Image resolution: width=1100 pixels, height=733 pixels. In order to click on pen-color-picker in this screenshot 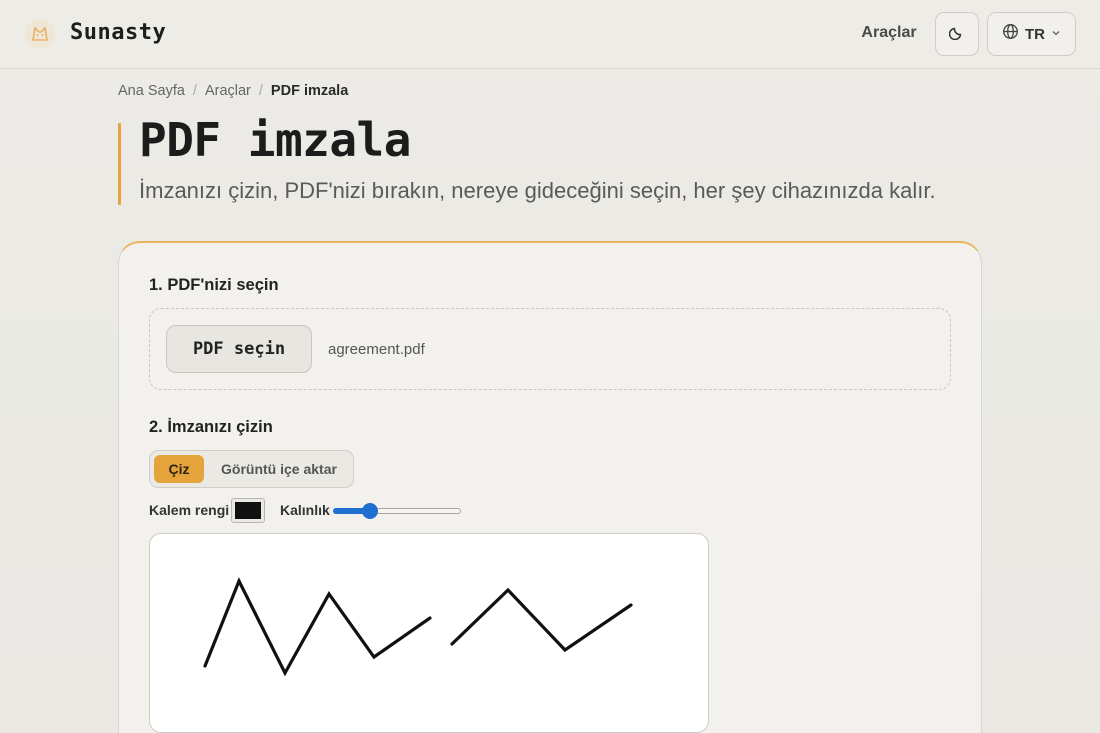, I will do `click(248, 510)`.